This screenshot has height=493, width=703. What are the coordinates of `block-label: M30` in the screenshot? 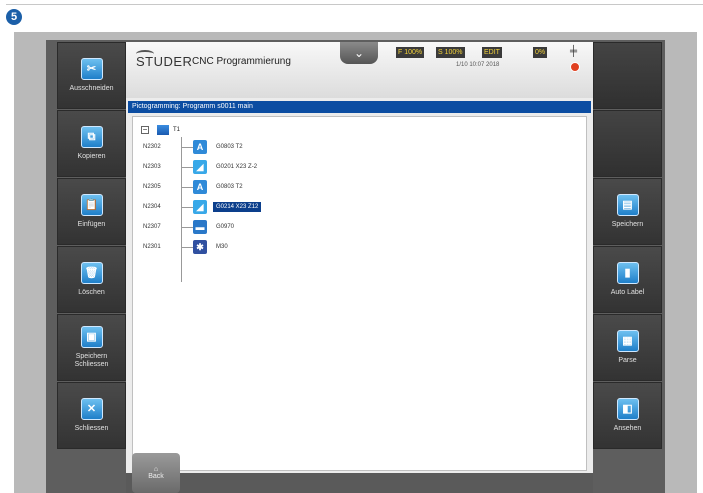 It's located at (222, 247).